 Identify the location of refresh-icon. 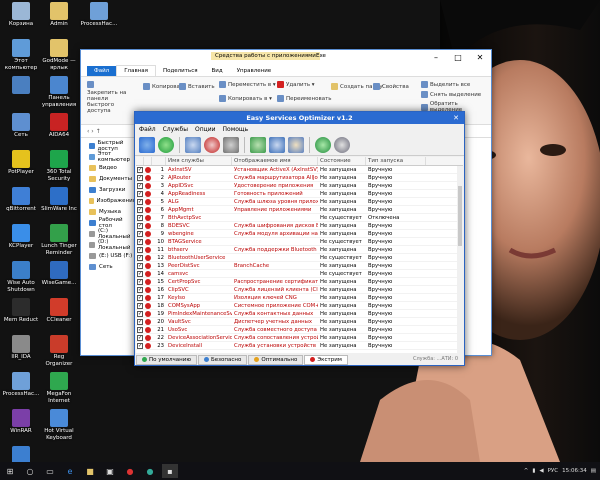
(323, 144).